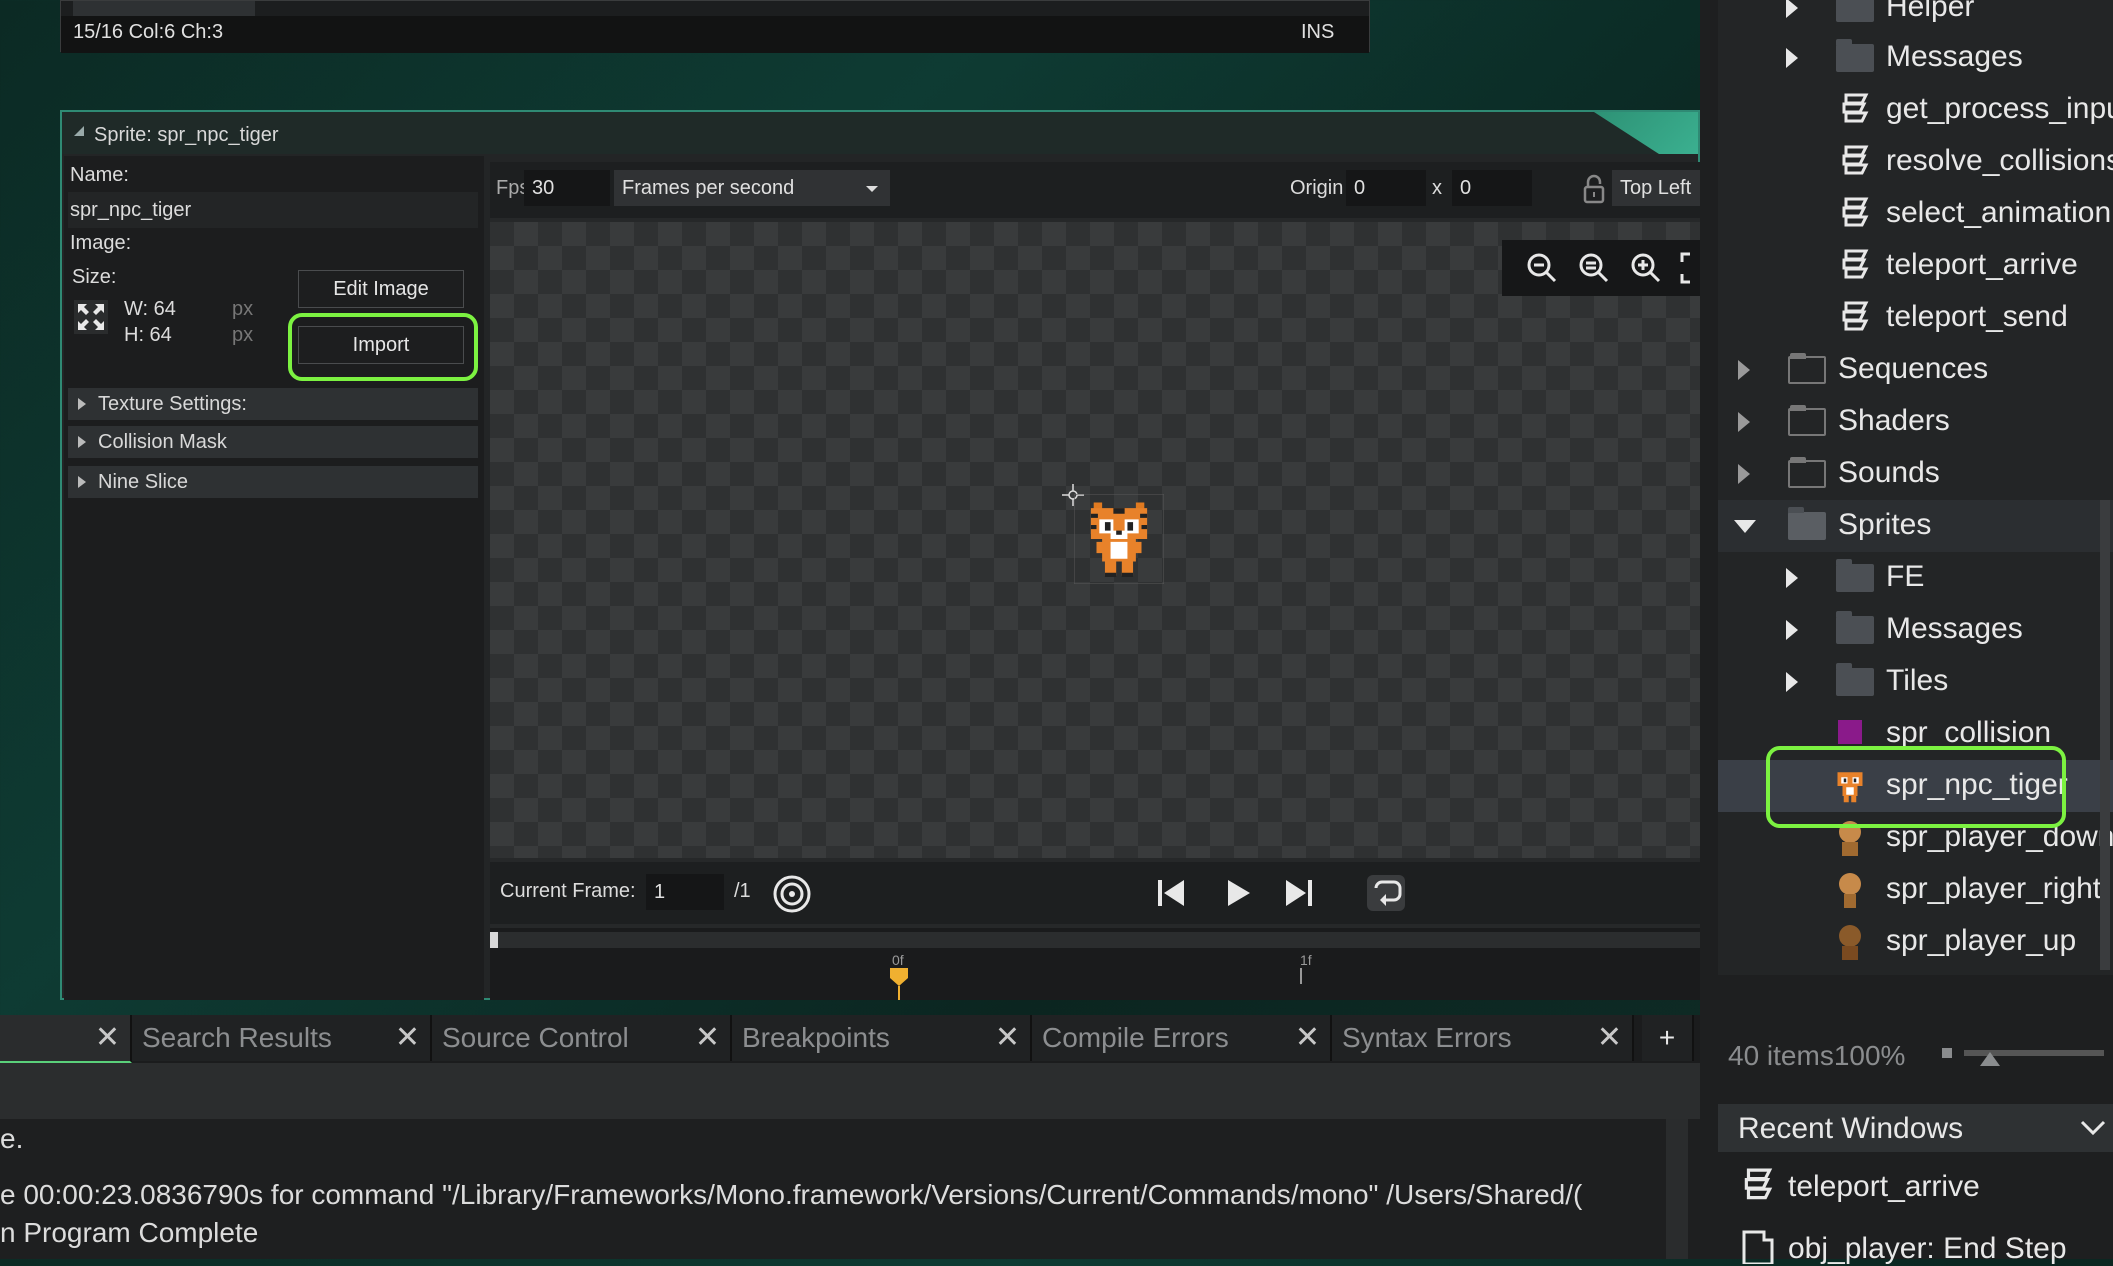  What do you see at coordinates (1855, 212) in the screenshot?
I see `script-icon` at bounding box center [1855, 212].